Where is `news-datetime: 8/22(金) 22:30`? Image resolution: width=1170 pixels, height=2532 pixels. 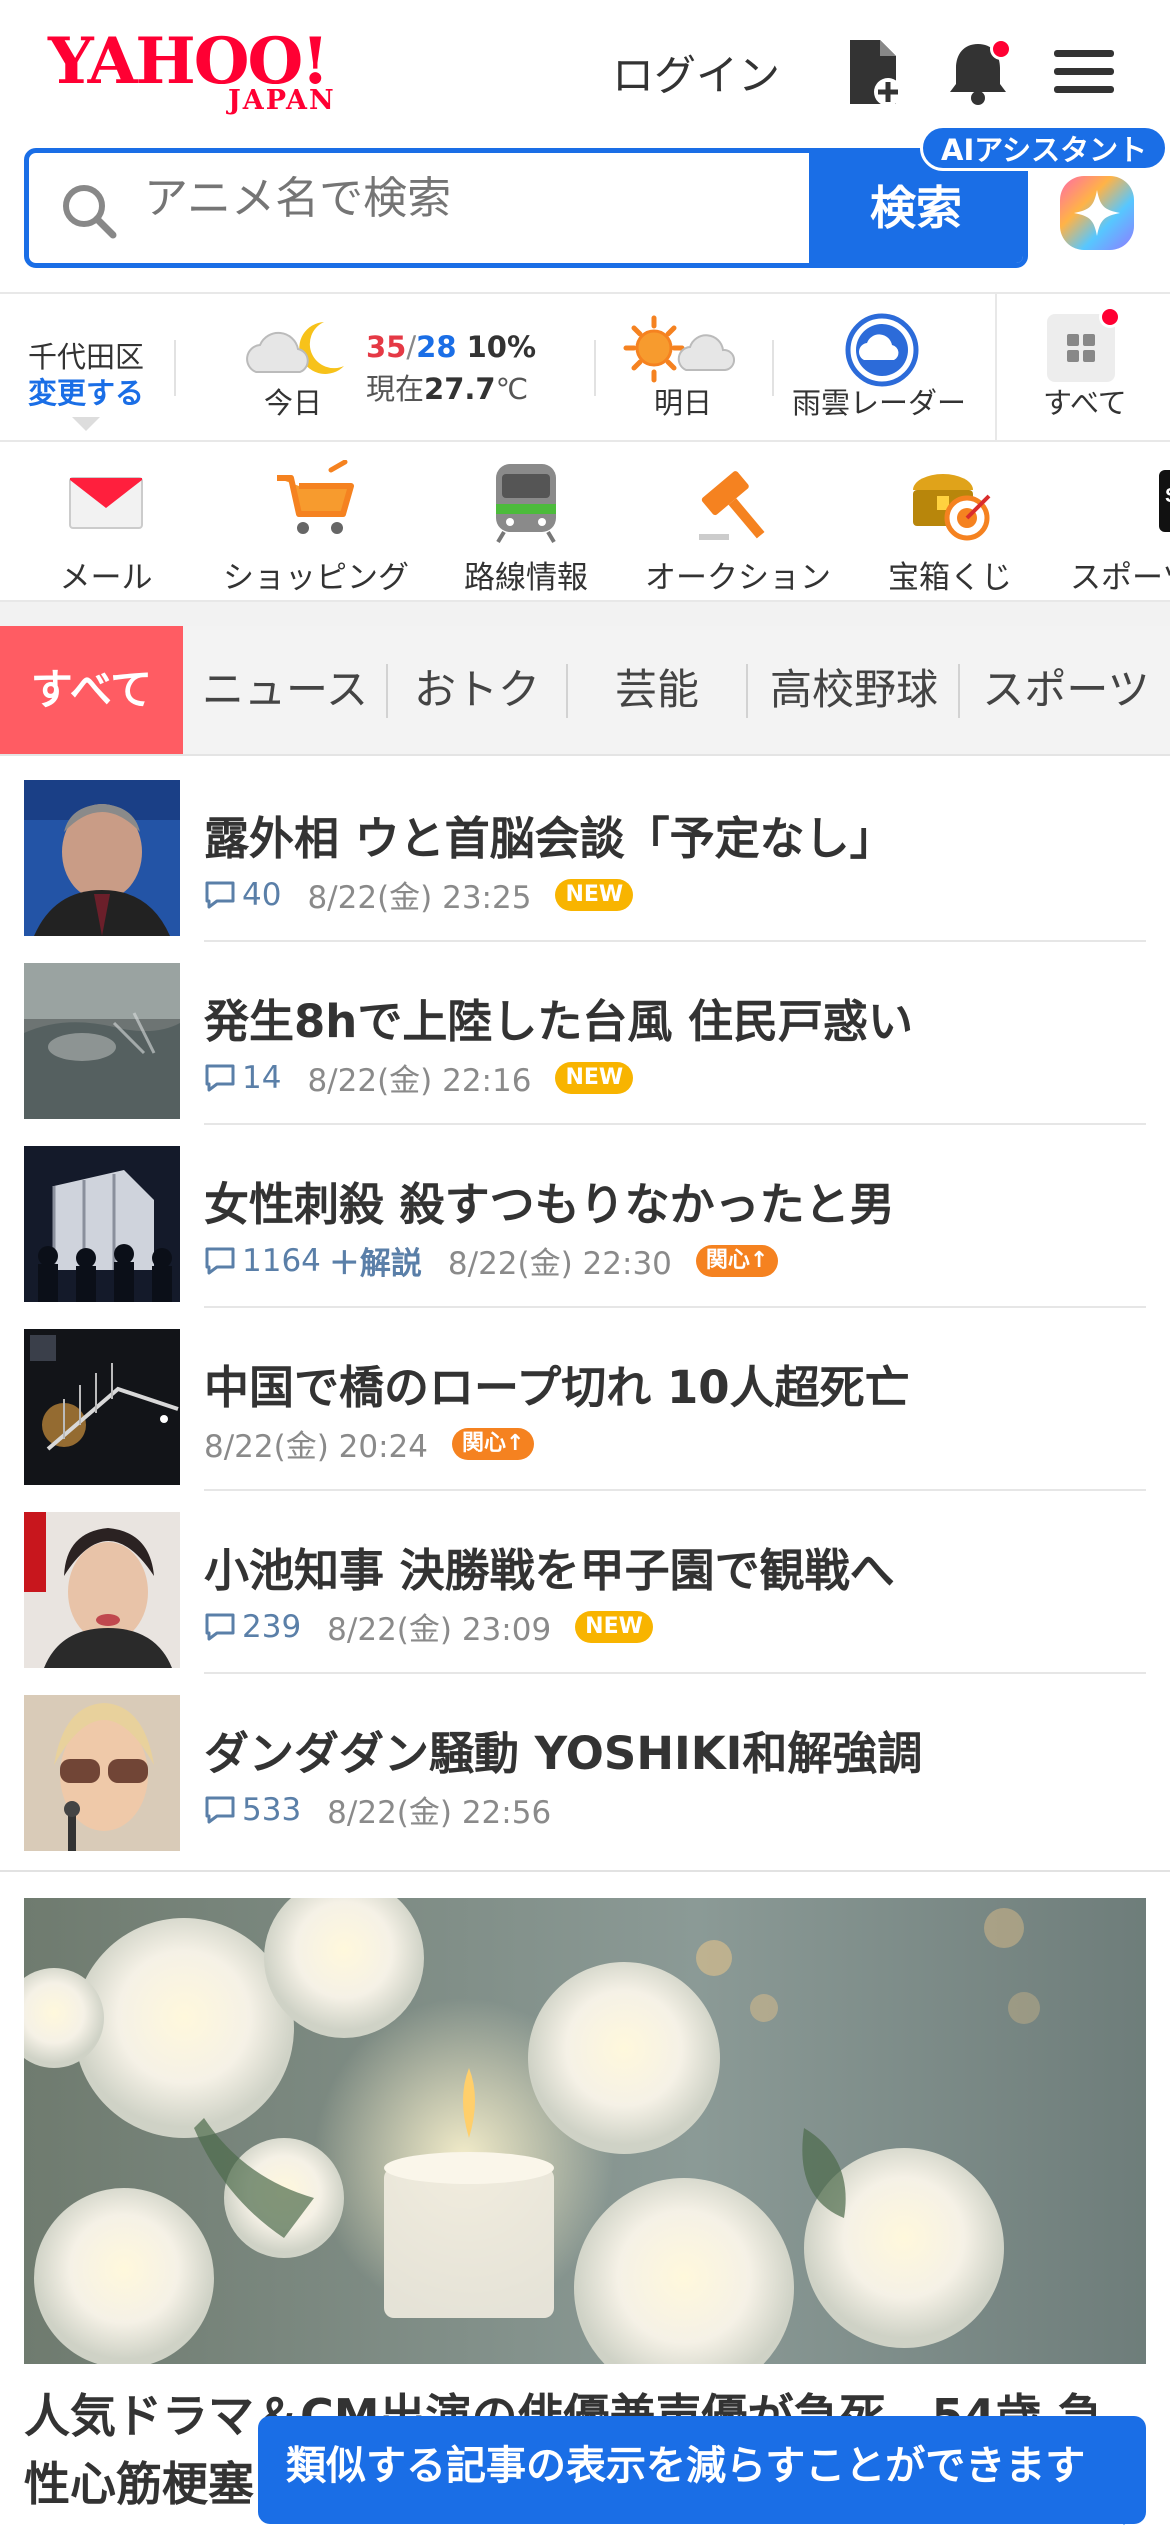
news-datetime: 8/22(金) 22:30 is located at coordinates (559, 1264).